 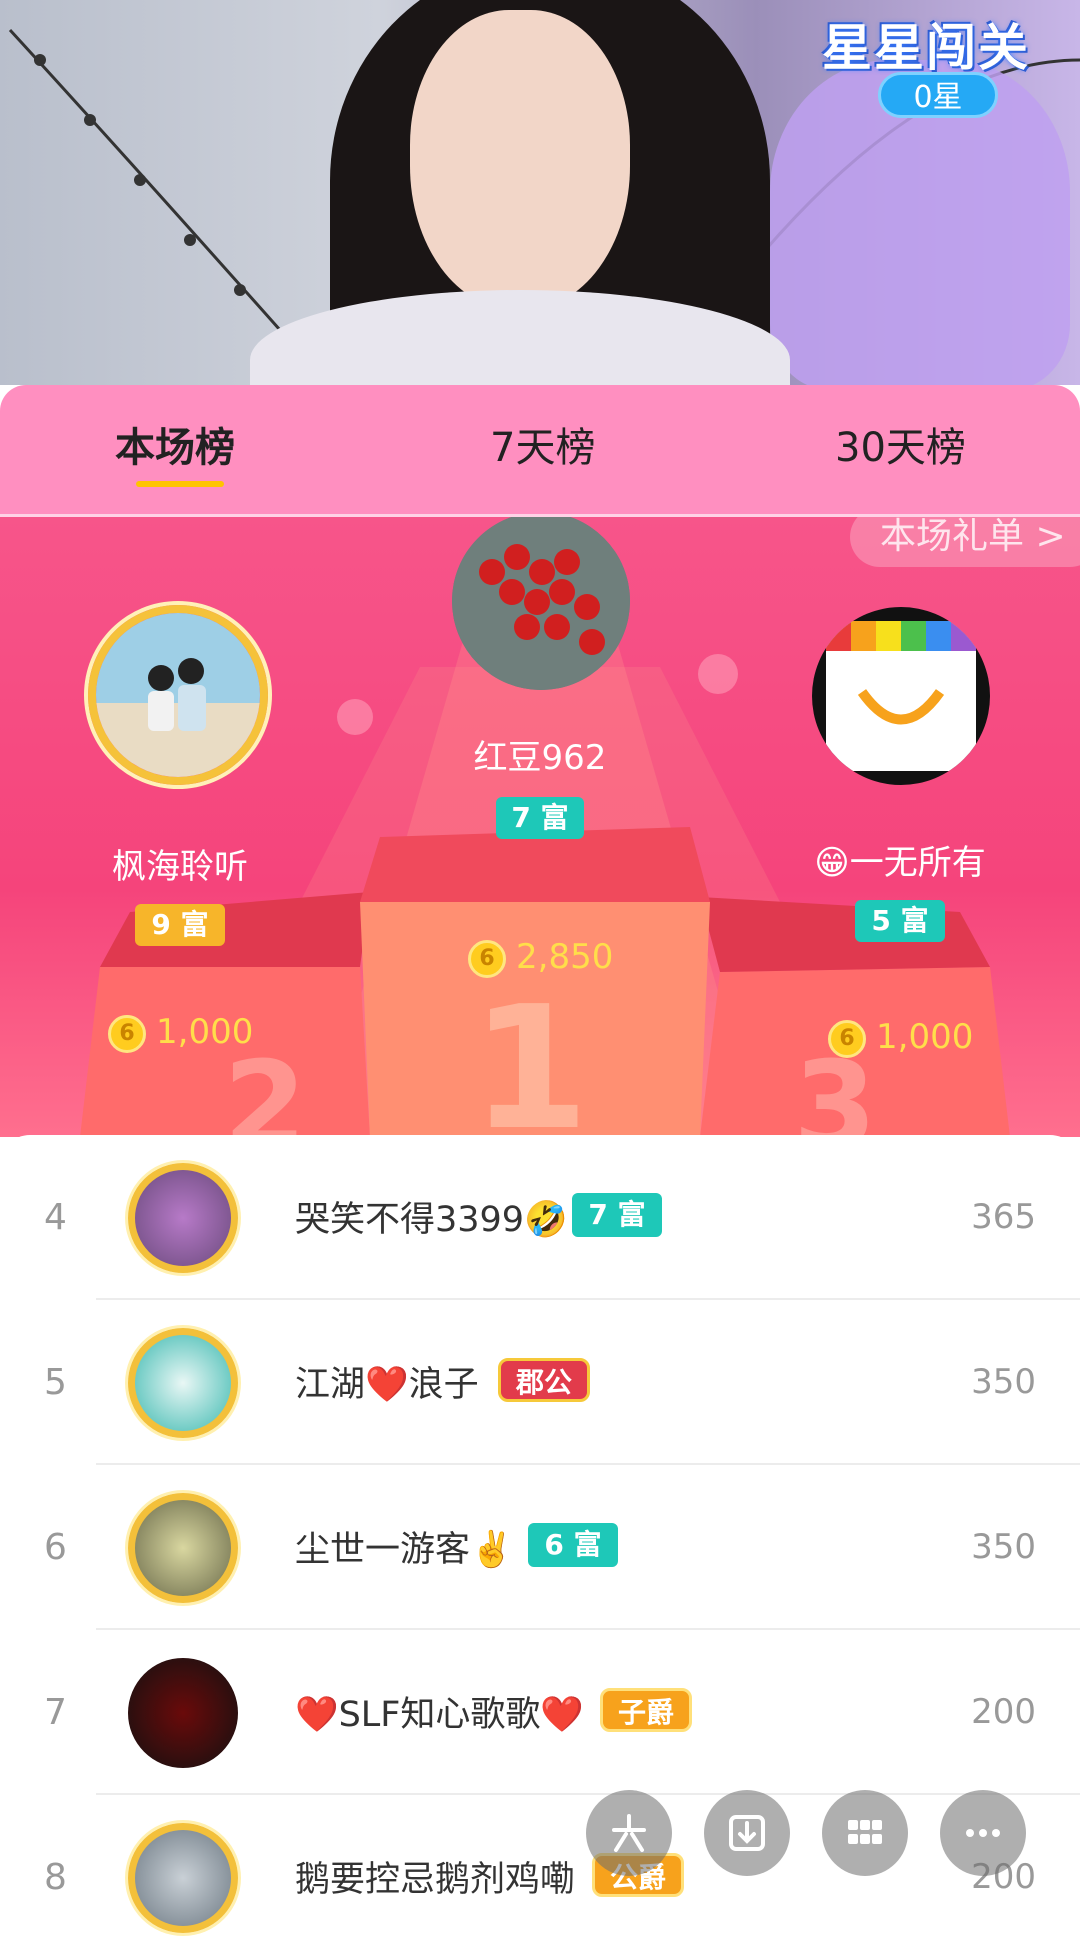 I want to click on user-name: 哭笑不得3399🤣, so click(x=431, y=1216).